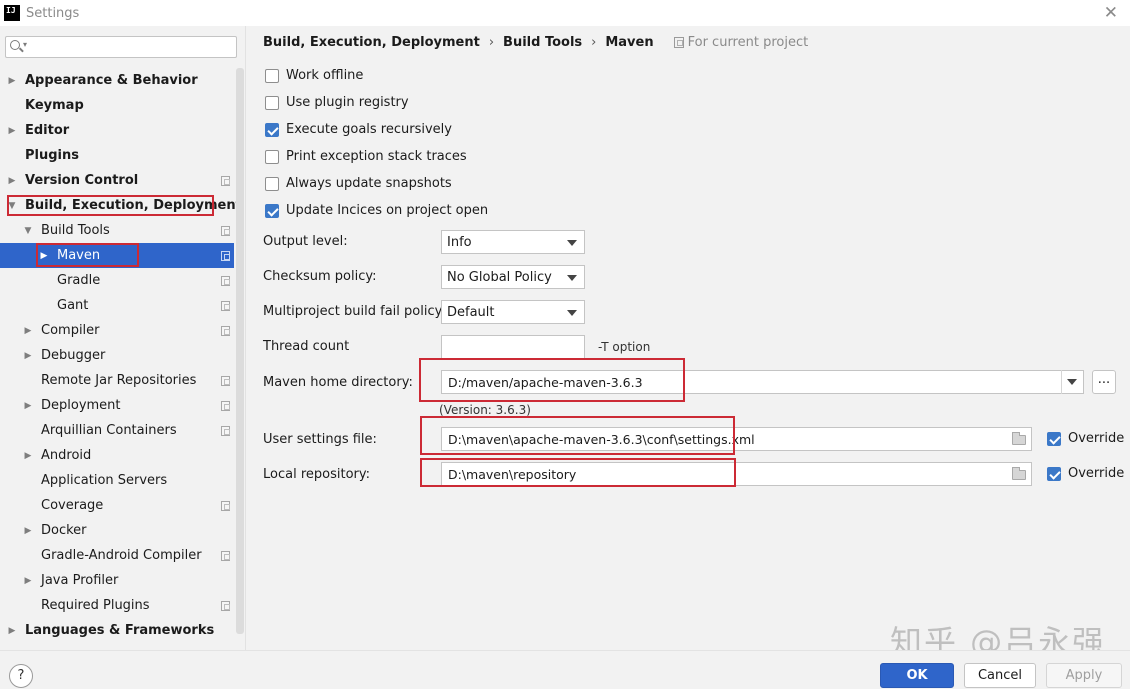  I want to click on sidebar-item-gant: Gant, so click(117, 305).